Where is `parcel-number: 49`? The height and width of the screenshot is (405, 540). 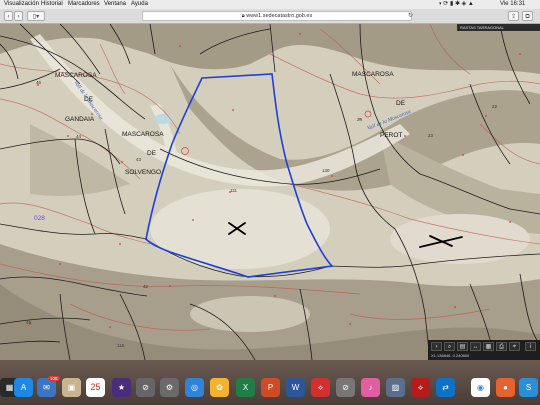
parcel-number: 49 is located at coordinates (29, 322).